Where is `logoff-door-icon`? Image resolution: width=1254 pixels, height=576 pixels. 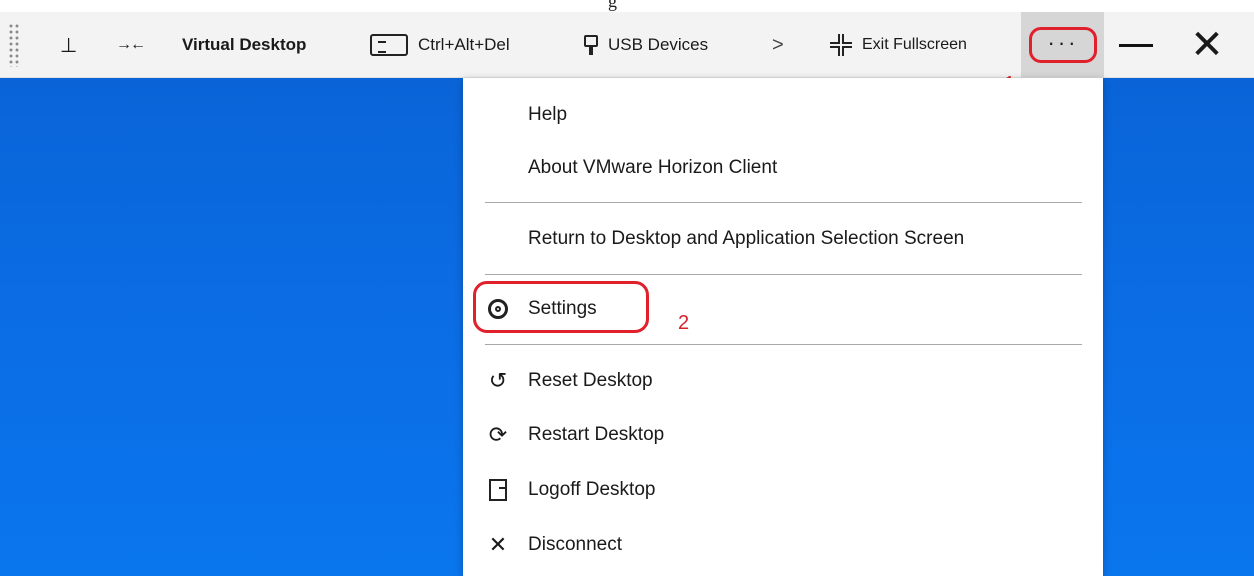 logoff-door-icon is located at coordinates (498, 490).